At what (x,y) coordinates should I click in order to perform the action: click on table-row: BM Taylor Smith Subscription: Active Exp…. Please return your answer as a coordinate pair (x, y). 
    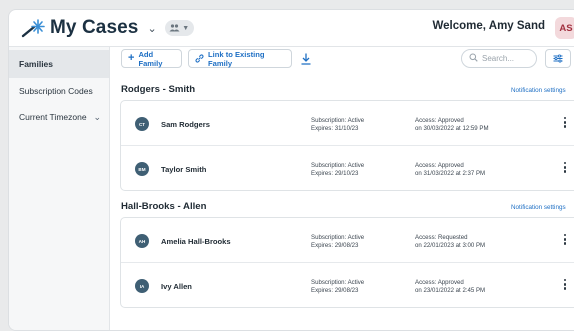
    Looking at the image, I should click on (347, 167).